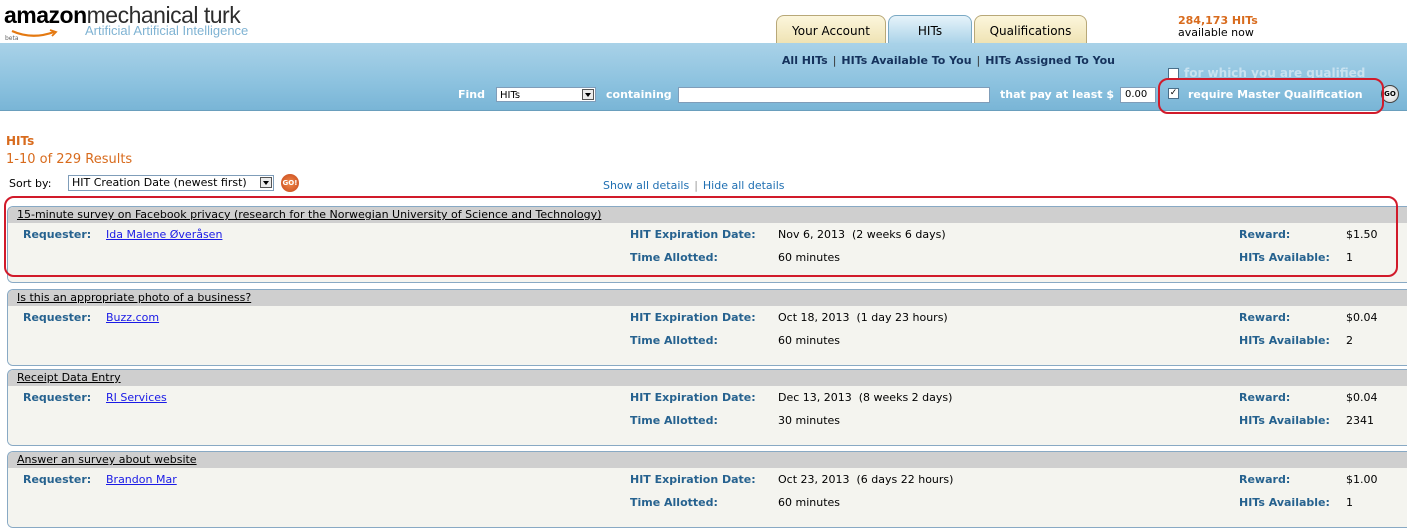 The image size is (1407, 531). Describe the element at coordinates (171, 183) in the screenshot. I see `sort-select: HIT Creation Date (newest first)` at that location.